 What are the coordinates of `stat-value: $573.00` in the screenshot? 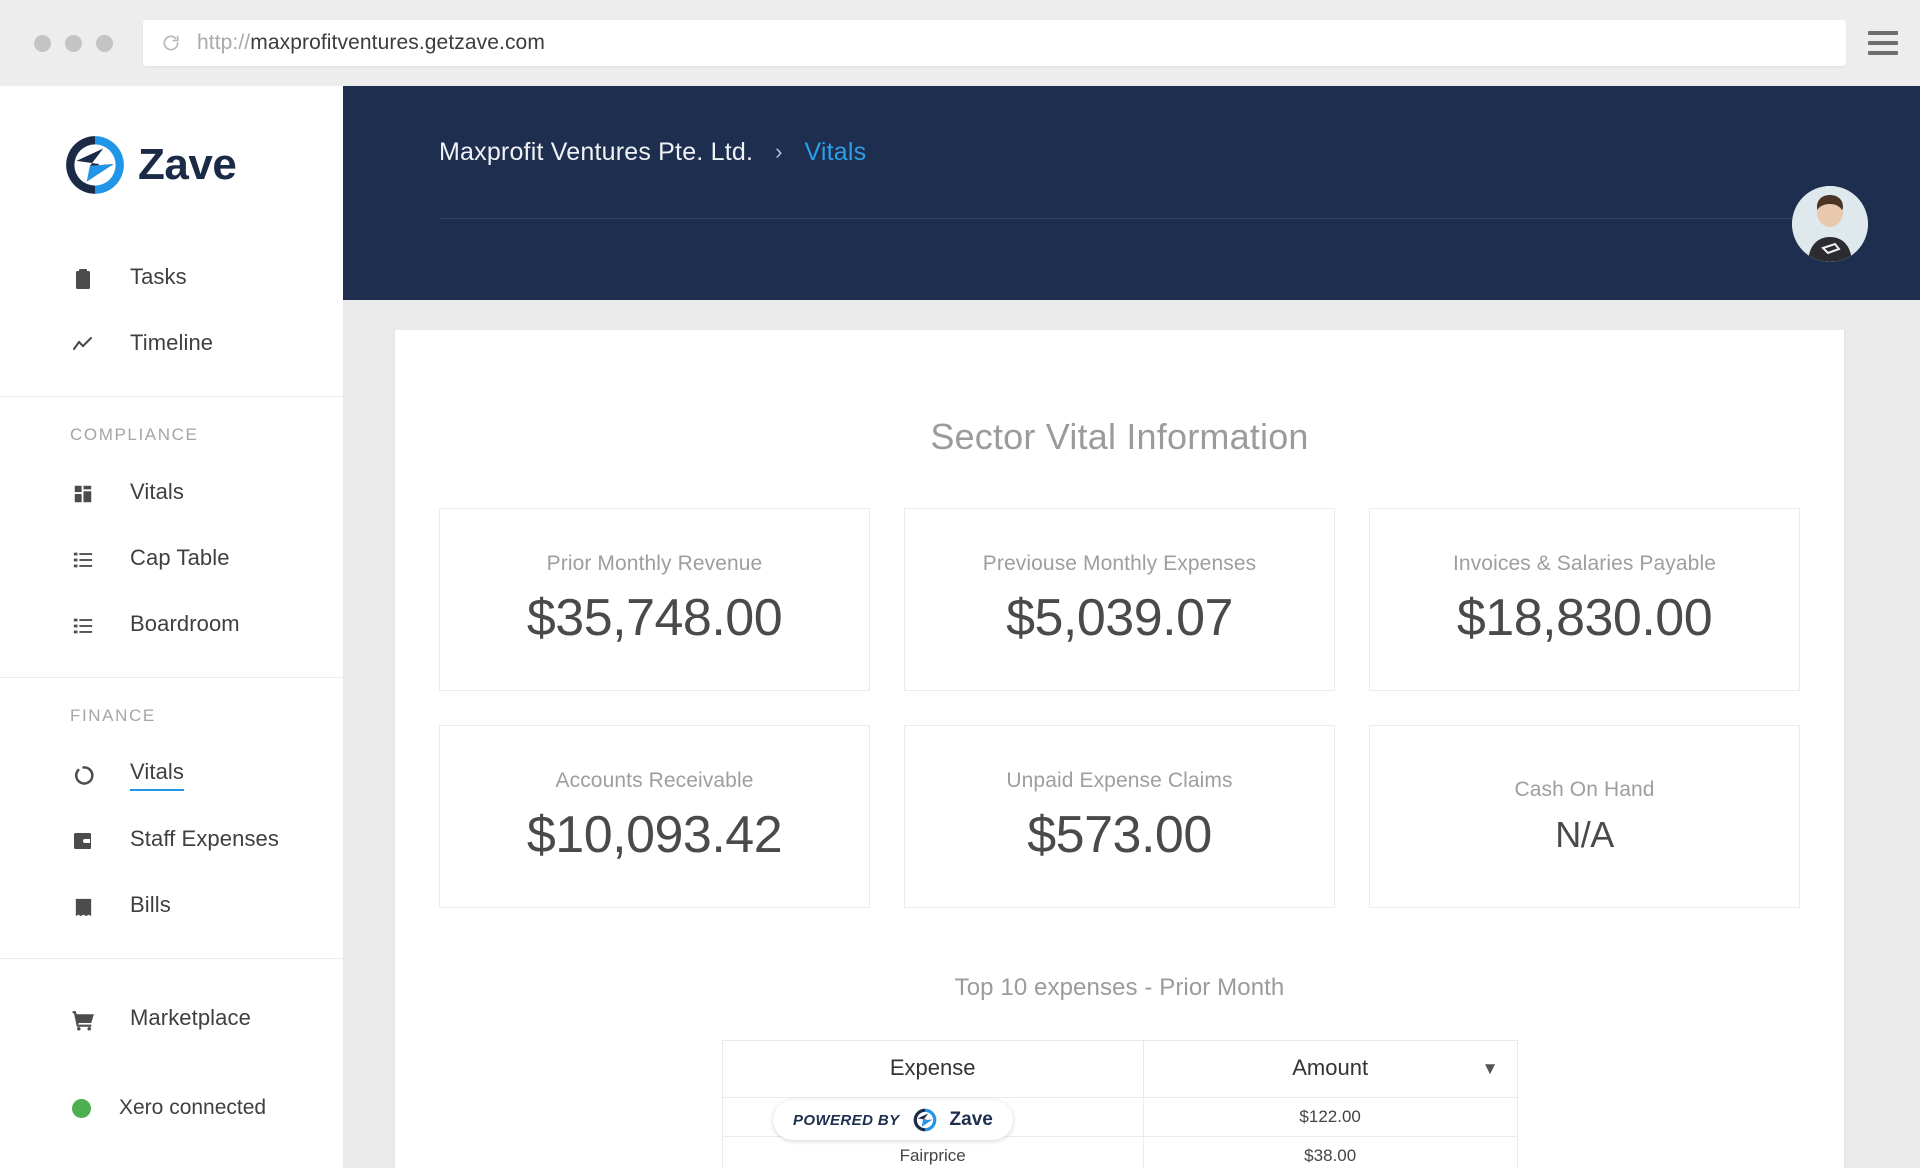 It's located at (1119, 834).